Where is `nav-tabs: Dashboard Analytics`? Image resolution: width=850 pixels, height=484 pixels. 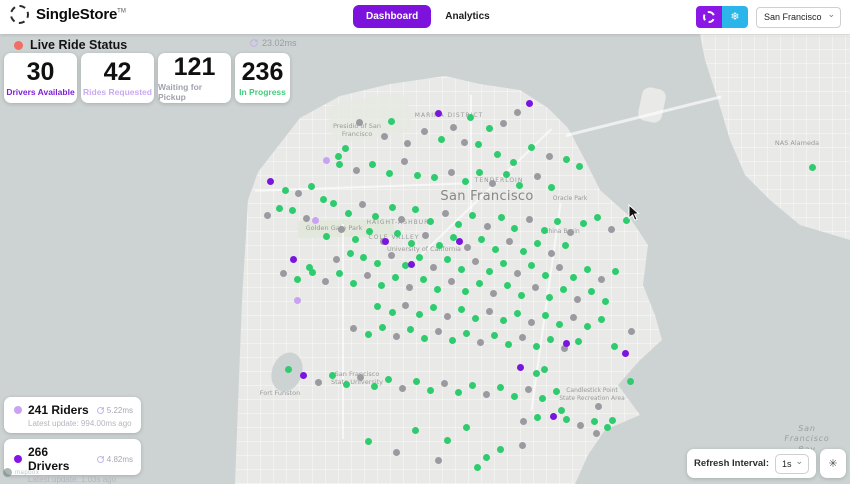
nav-tabs: Dashboard Analytics is located at coordinates (421, 16).